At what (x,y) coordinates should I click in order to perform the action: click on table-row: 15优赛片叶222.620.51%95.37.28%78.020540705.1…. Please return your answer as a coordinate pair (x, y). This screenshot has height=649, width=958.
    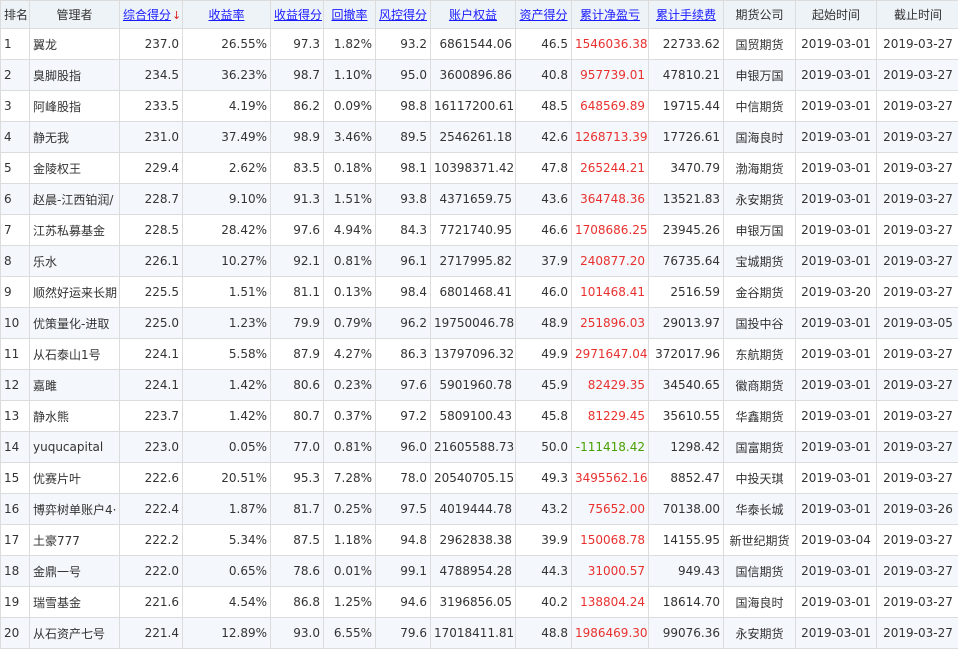
    Looking at the image, I should click on (479, 478).